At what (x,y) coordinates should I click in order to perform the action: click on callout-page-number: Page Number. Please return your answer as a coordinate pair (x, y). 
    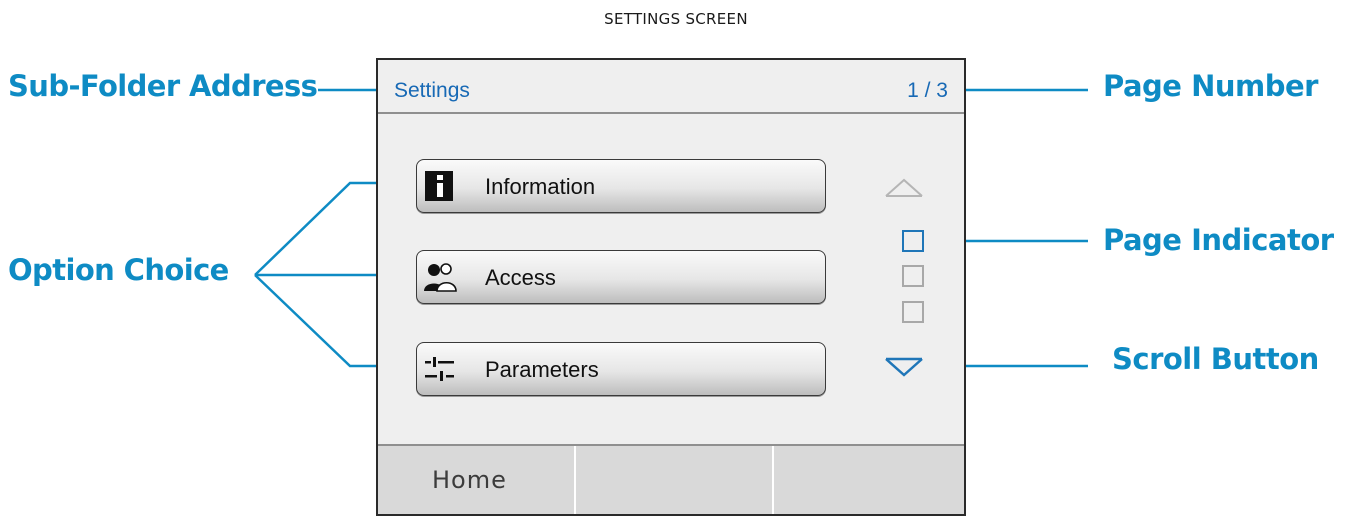
    Looking at the image, I should click on (1210, 86).